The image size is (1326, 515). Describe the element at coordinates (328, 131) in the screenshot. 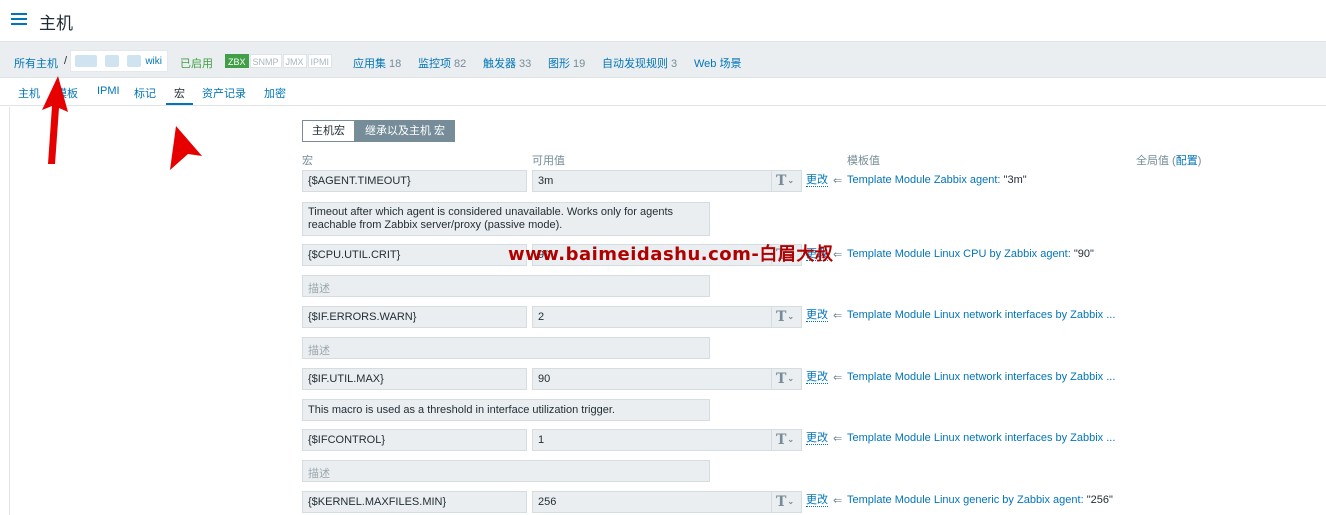

I see `host-macros-button: 主机宏` at that location.